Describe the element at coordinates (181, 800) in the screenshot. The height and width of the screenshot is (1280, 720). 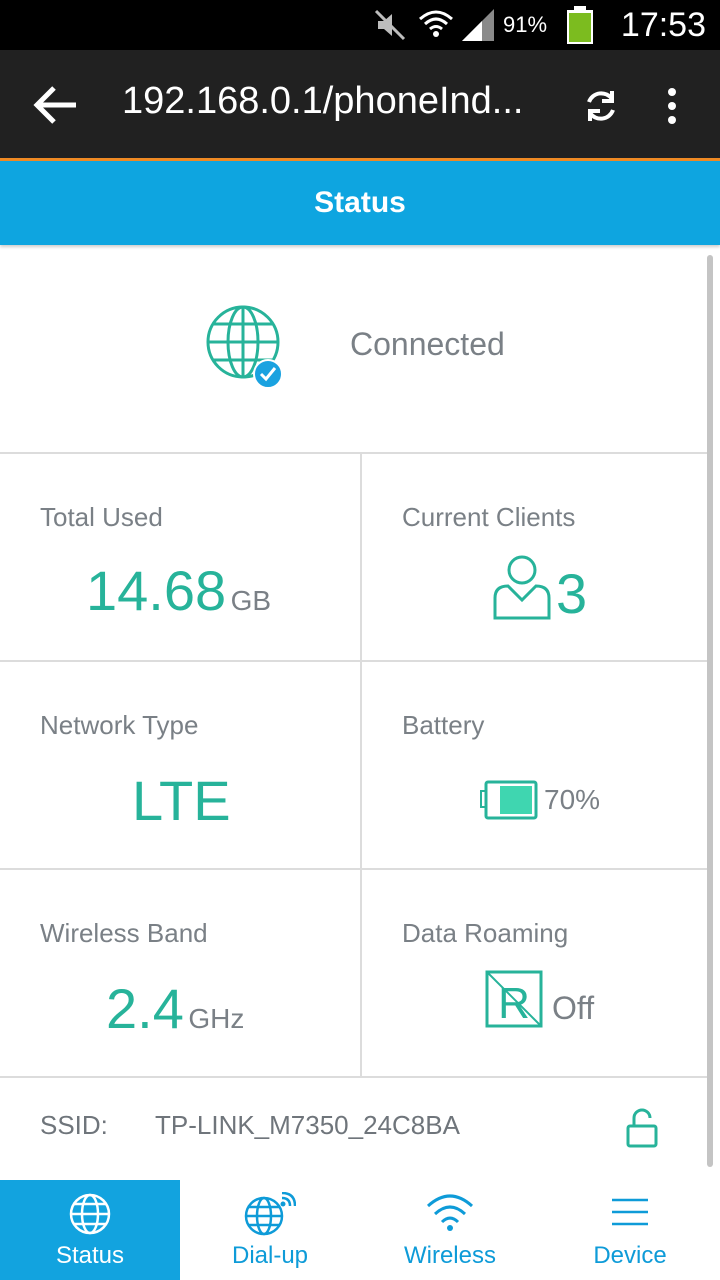
I see `network-type-value: LTE` at that location.